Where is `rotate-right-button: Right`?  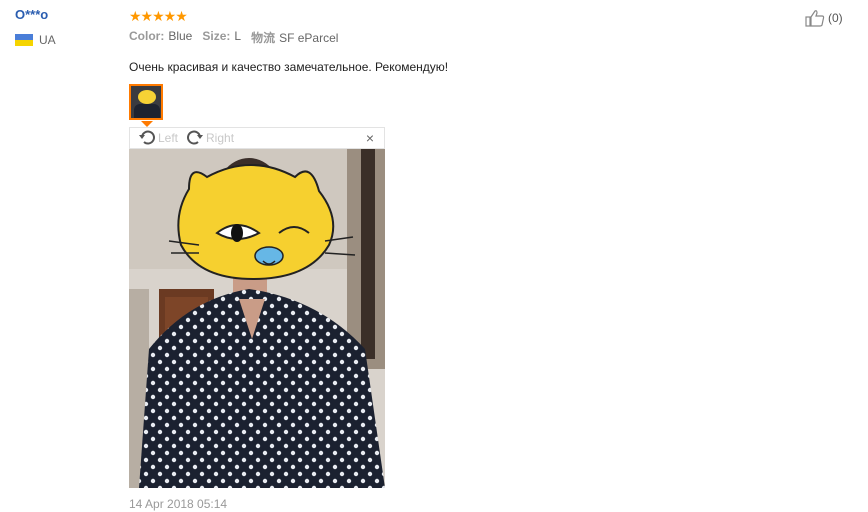 rotate-right-button: Right is located at coordinates (210, 138).